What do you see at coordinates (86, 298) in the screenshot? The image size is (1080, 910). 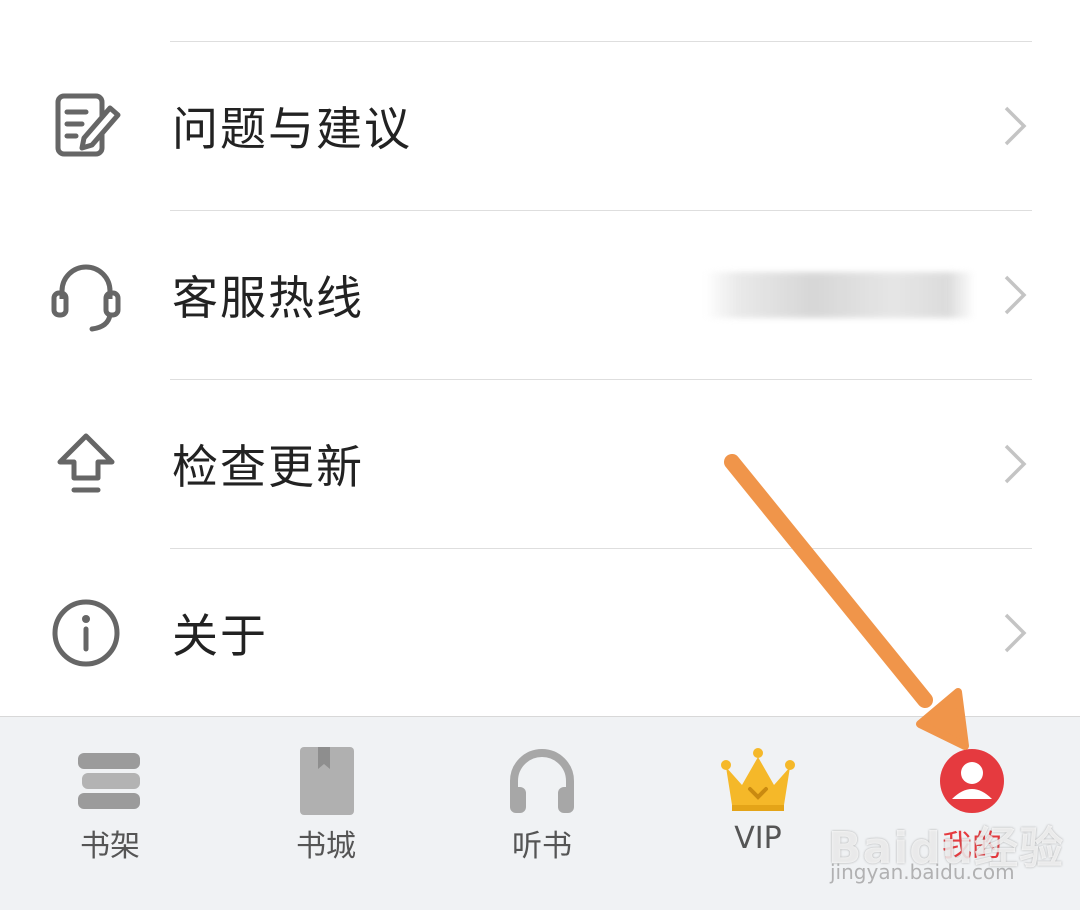 I see `headset-icon` at bounding box center [86, 298].